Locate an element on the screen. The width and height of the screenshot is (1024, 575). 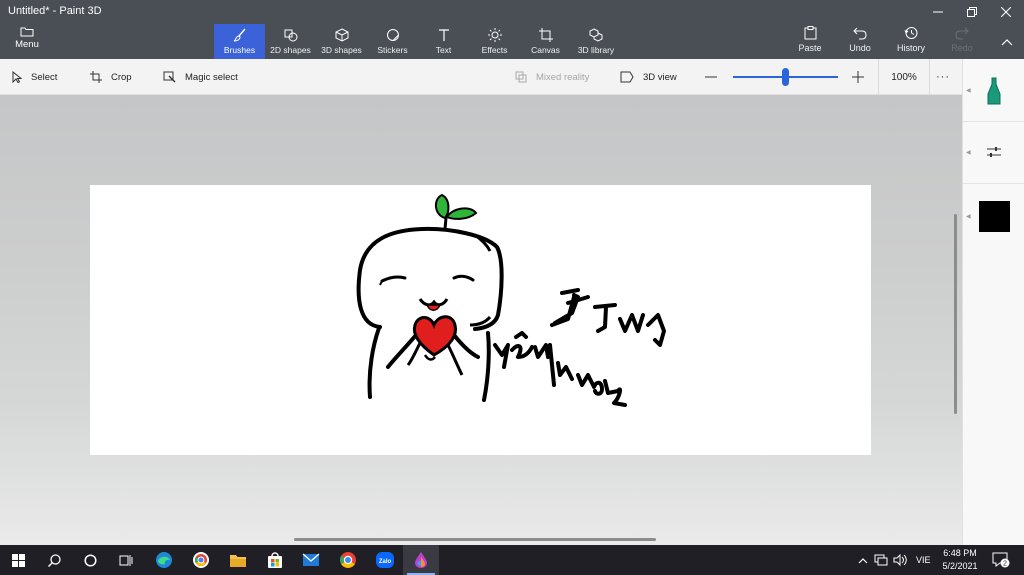
mixed-reality-button: Mixed reality is located at coordinates (552, 77).